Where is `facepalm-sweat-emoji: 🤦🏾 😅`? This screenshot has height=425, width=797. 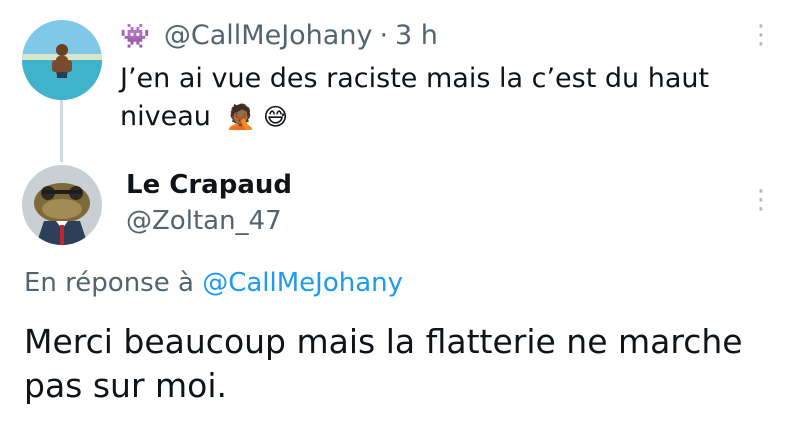
facepalm-sweat-emoji: 🤦🏾 😅 is located at coordinates (256, 117).